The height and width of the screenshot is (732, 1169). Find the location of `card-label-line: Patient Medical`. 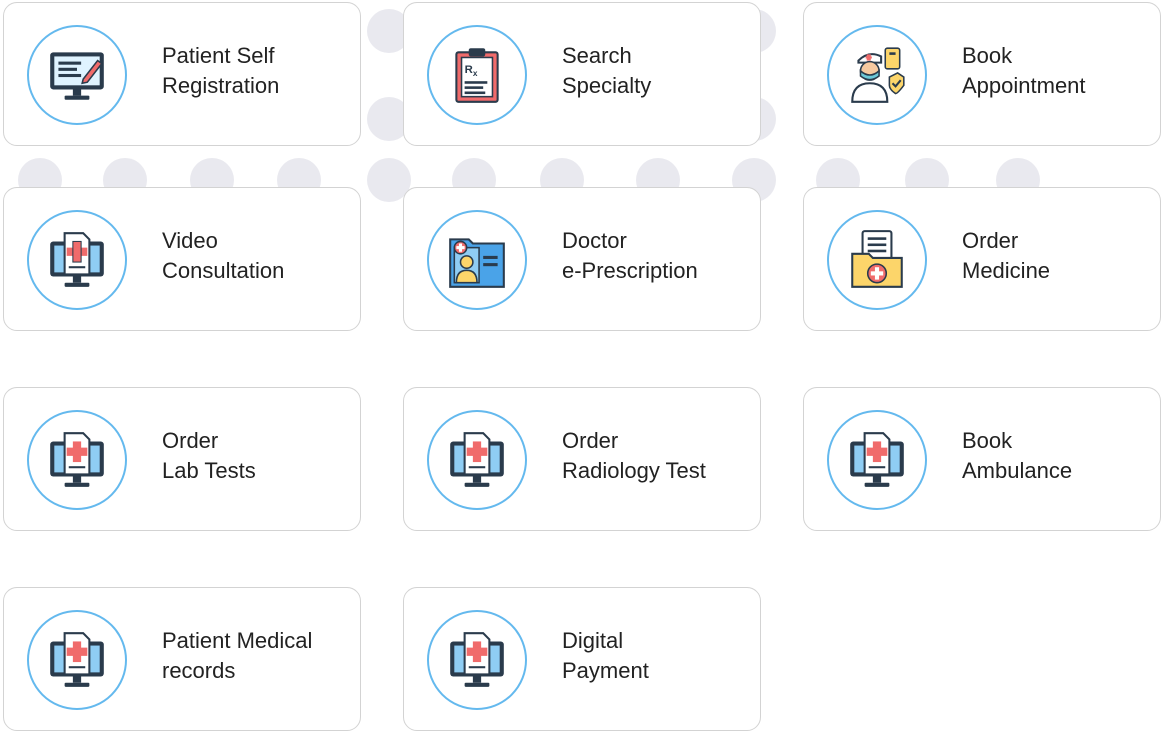

card-label-line: Patient Medical is located at coordinates (237, 640).